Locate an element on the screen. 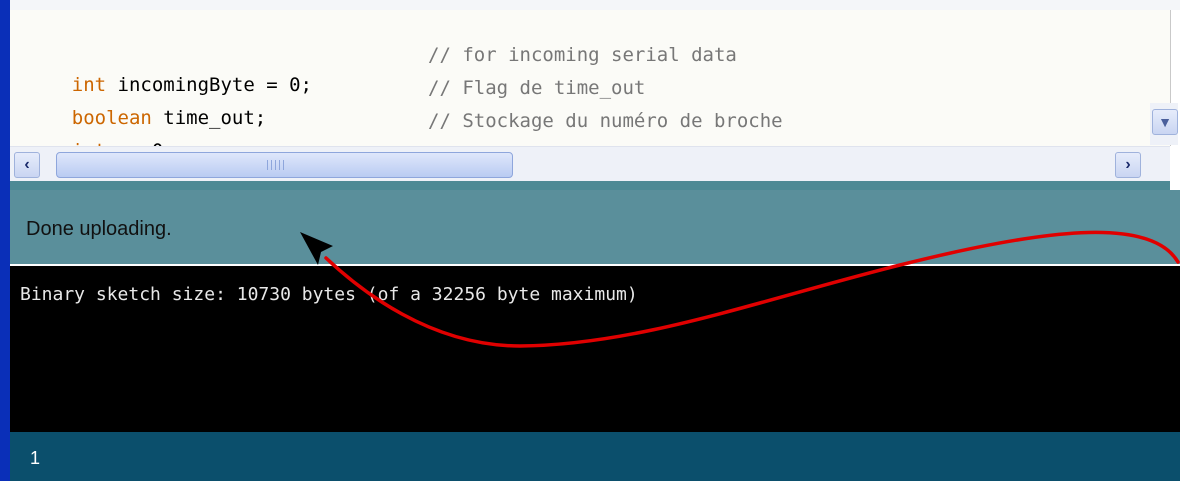 This screenshot has width=1180, height=481. code-comment: // Stockage du numéro de broche is located at coordinates (605, 121).